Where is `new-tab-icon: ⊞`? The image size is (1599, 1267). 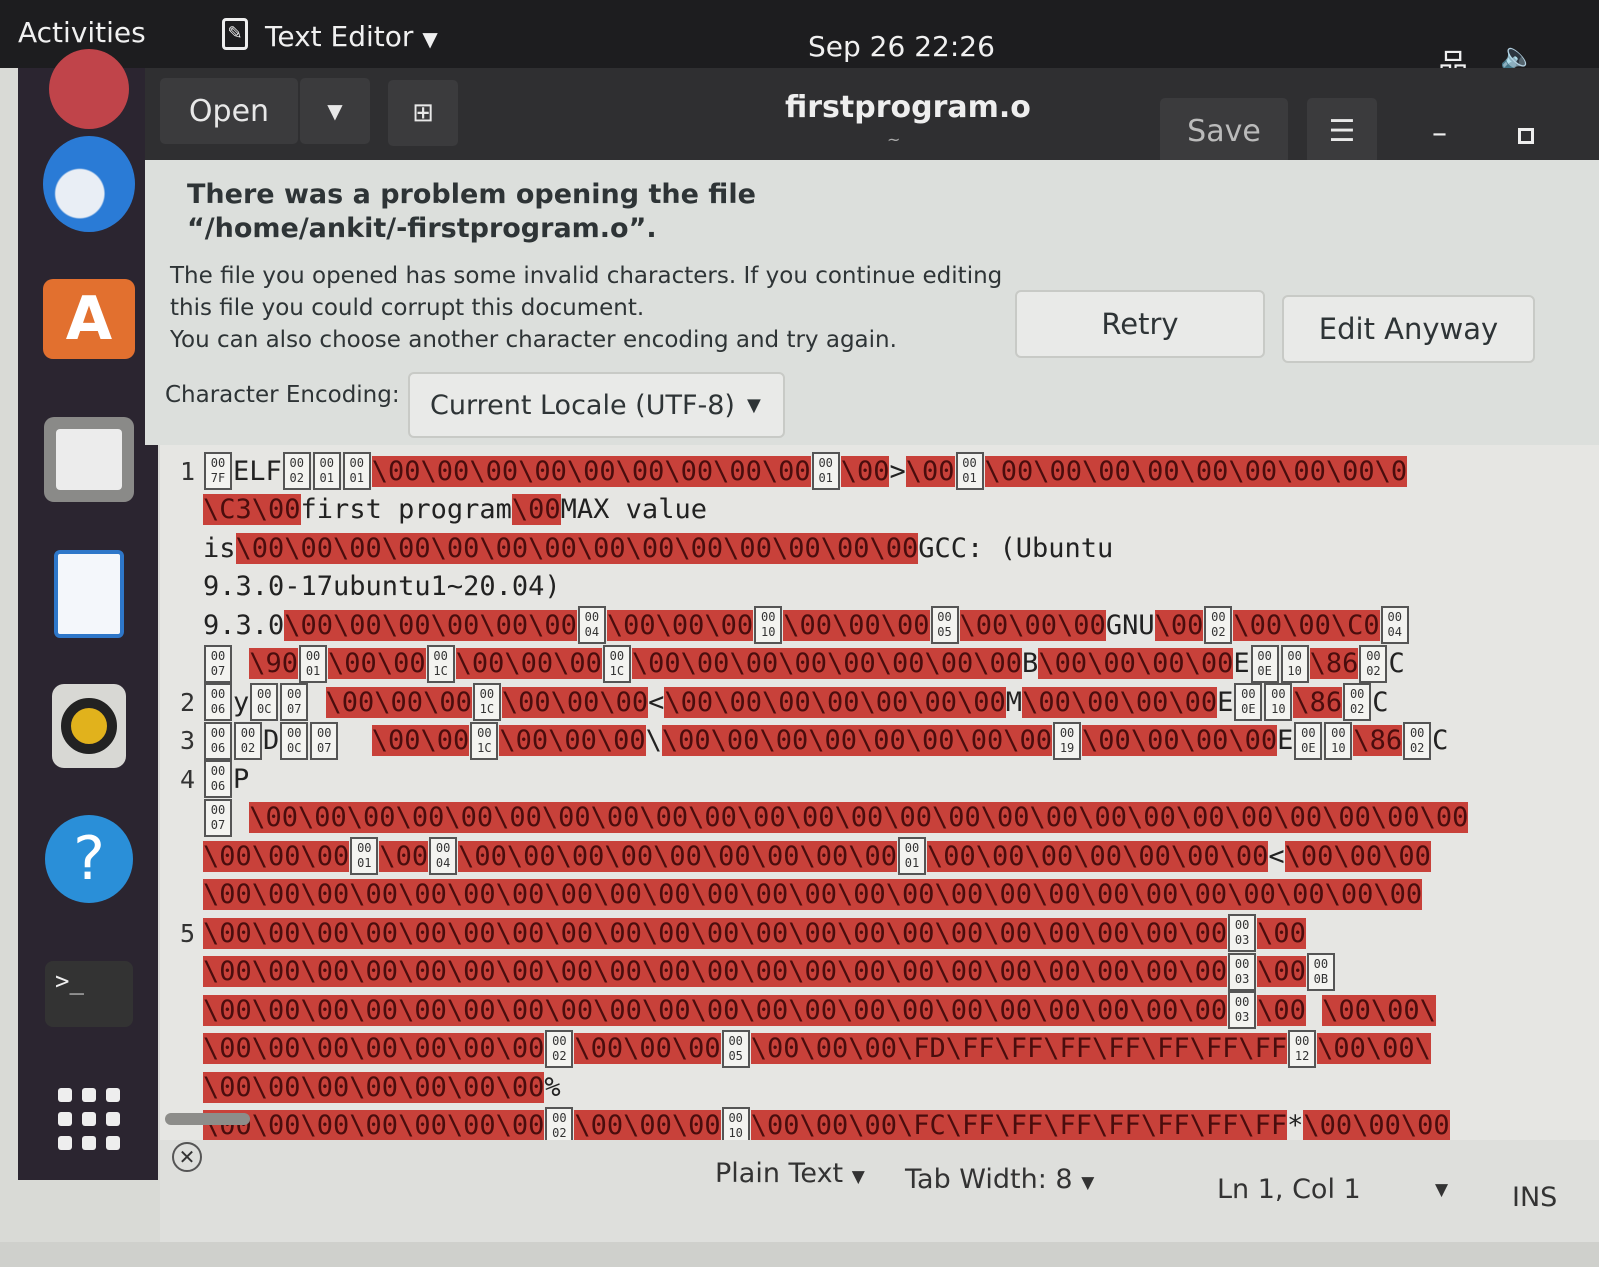
new-tab-icon: ⊞ is located at coordinates (423, 113).